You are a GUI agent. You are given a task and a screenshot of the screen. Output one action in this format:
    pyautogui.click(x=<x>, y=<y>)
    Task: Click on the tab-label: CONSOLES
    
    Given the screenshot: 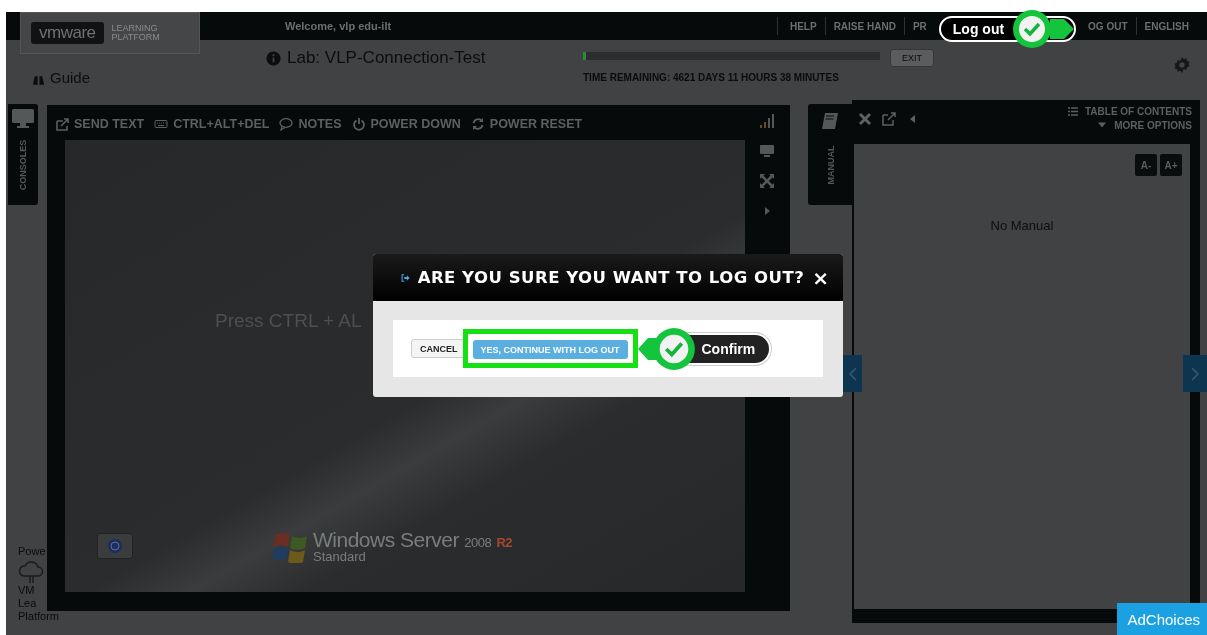 What is the action you would take?
    pyautogui.click(x=23, y=165)
    